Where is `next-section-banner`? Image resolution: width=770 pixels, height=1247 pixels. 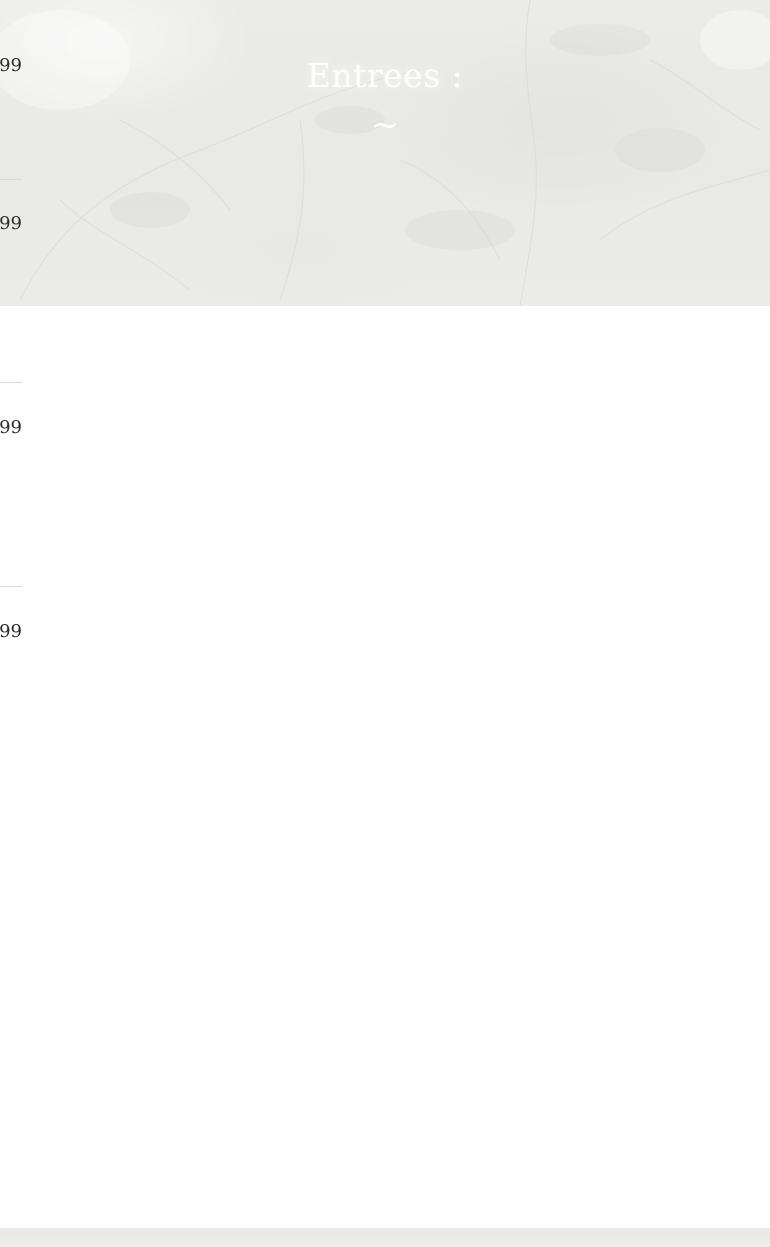
next-section-banner is located at coordinates (385, 1237).